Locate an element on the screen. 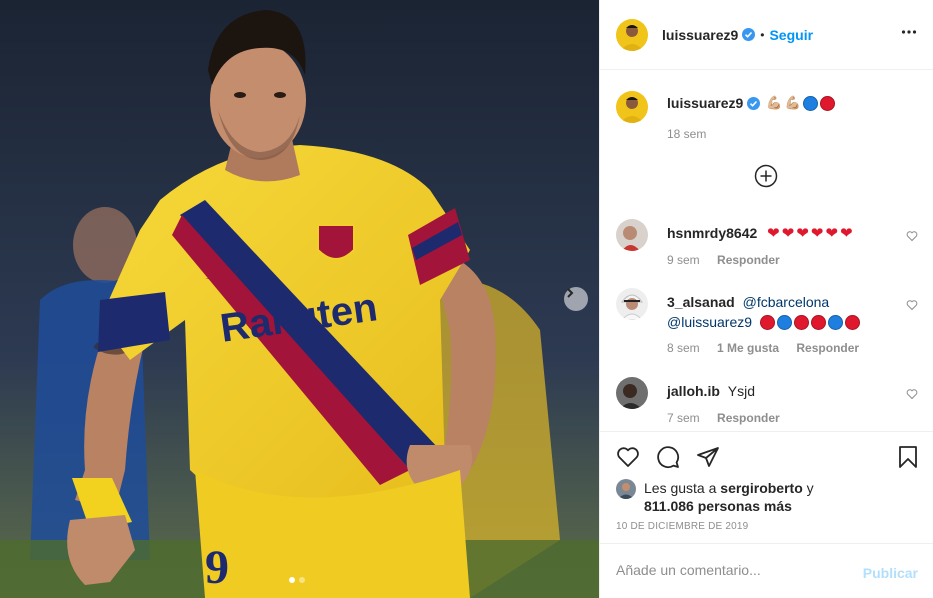  comment-meta: 7 sem Responder is located at coordinates (723, 418).